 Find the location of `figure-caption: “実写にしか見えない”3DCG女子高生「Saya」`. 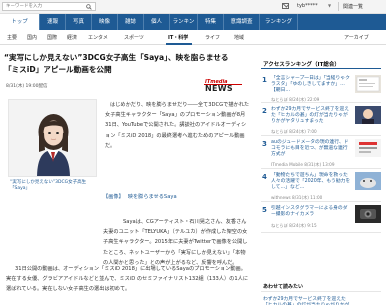

figure-caption: “実写にしか見えない”3DCG女子高生「Saya」 is located at coordinates (53, 186).